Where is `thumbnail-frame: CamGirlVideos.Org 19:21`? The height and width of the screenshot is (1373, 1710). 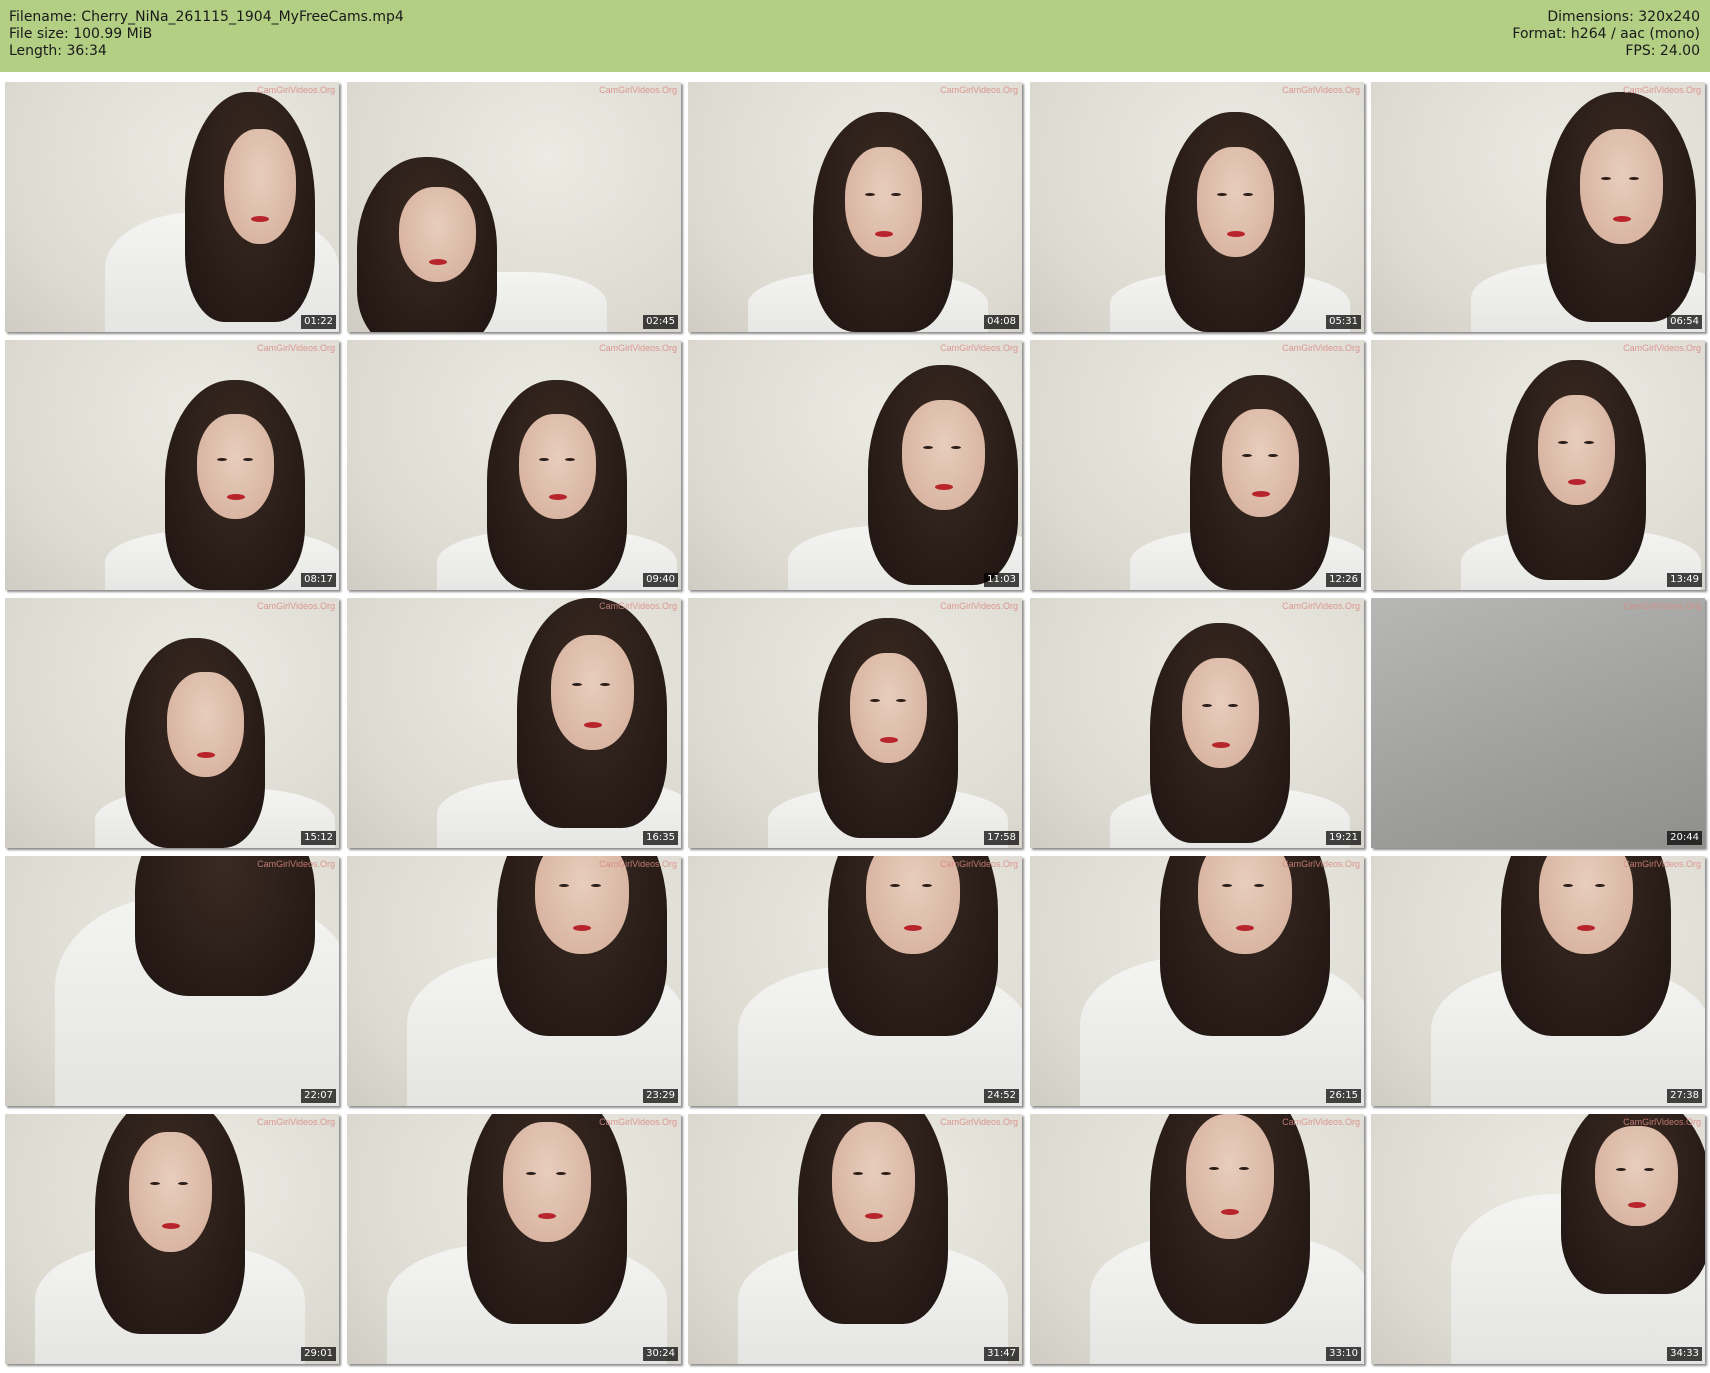 thumbnail-frame: CamGirlVideos.Org 19:21 is located at coordinates (1197, 723).